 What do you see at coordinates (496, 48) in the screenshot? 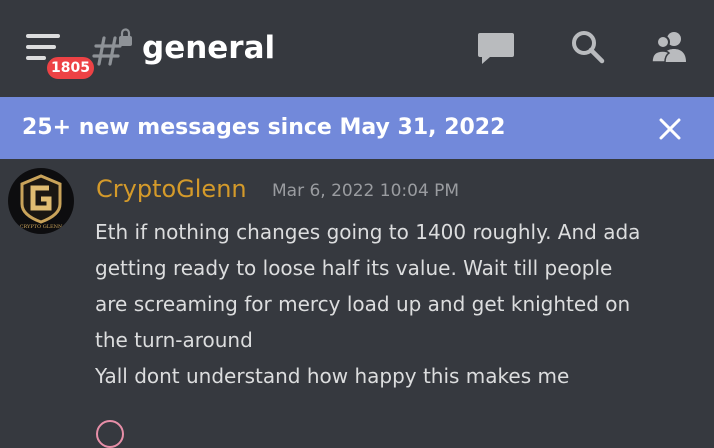
I see `threads-chat-bubble-icon` at bounding box center [496, 48].